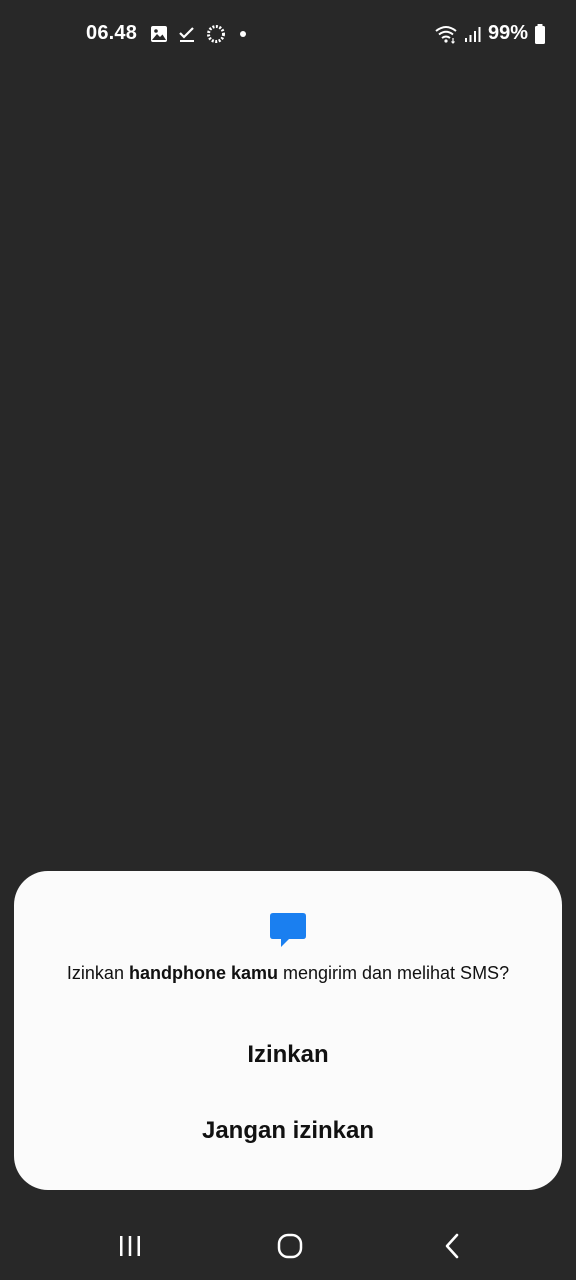 The width and height of the screenshot is (576, 1280). Describe the element at coordinates (216, 34) in the screenshot. I see `sync-icon` at that location.